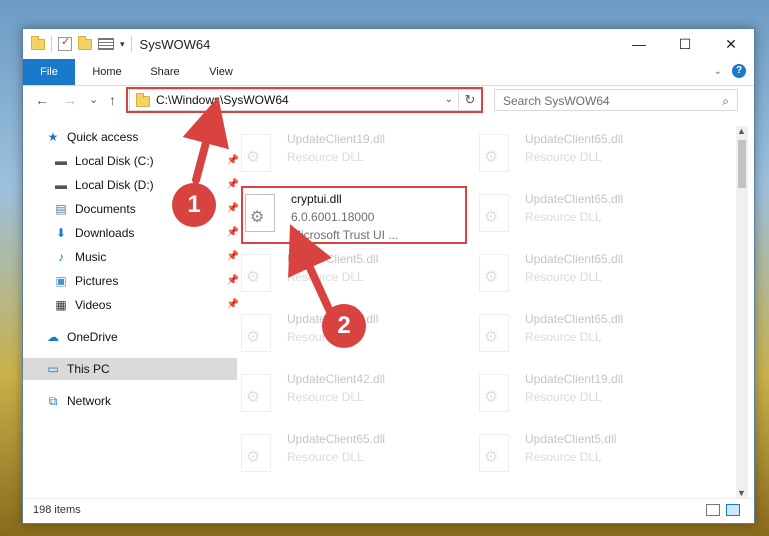 The height and width of the screenshot is (536, 769). Describe the element at coordinates (53, 137) in the screenshot. I see `star-icon: ★` at that location.